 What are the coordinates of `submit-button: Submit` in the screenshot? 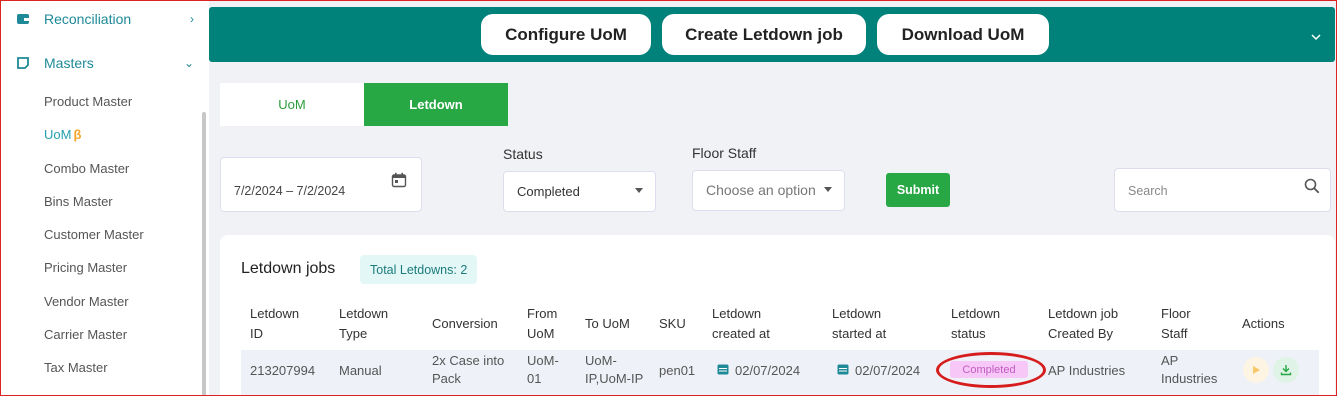 It's located at (918, 190).